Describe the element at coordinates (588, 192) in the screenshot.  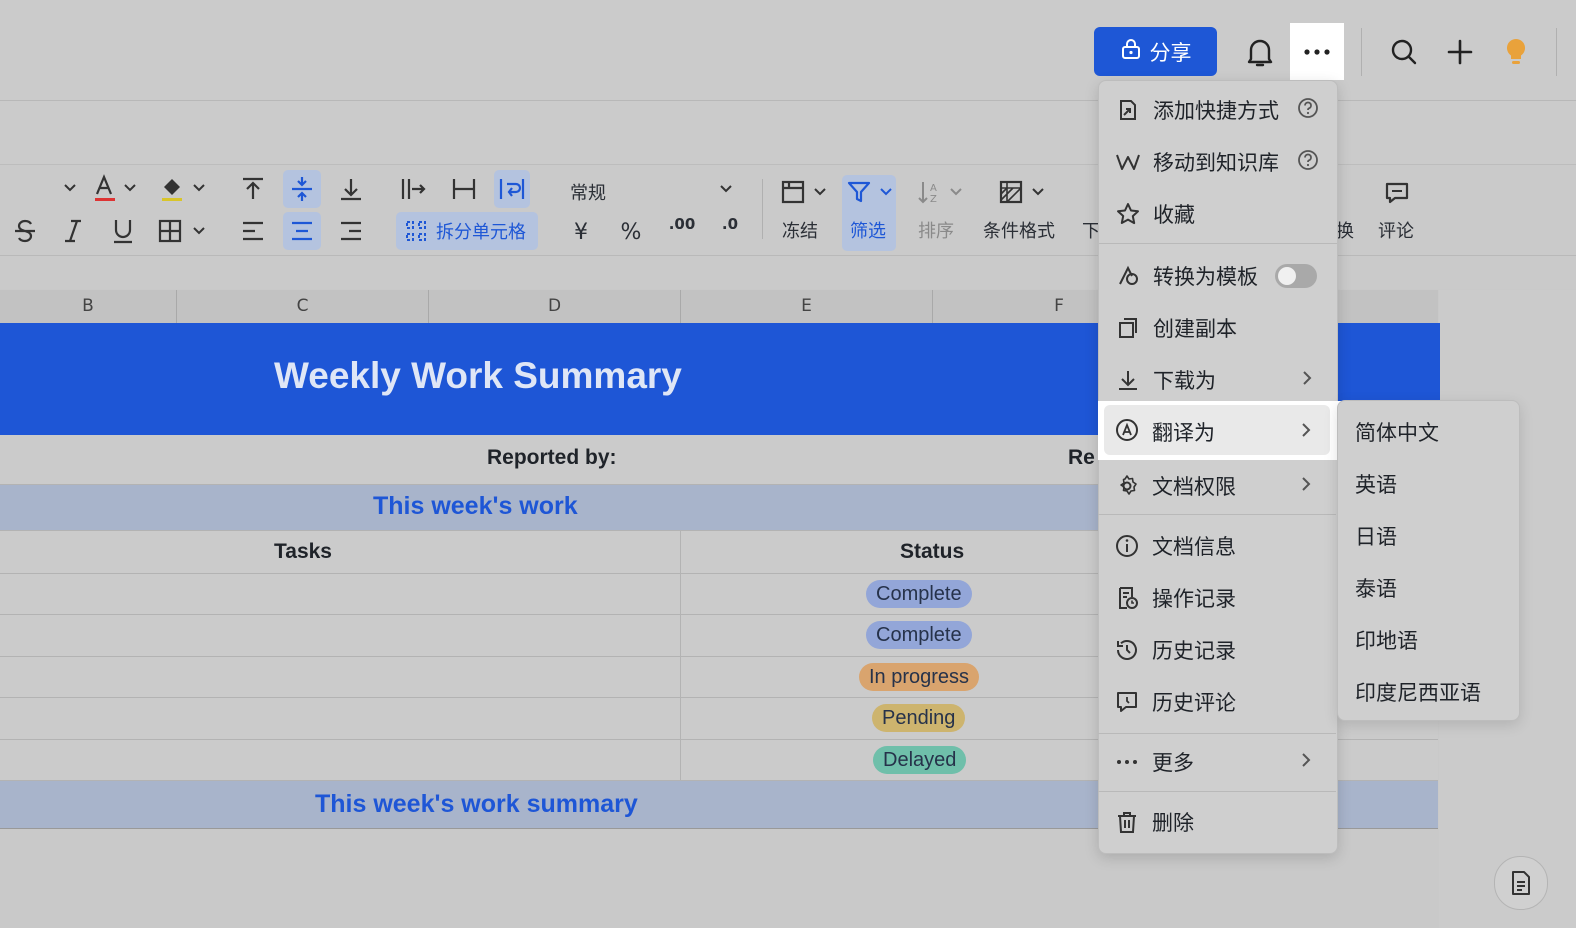
I see `number-format-value: 常规` at that location.